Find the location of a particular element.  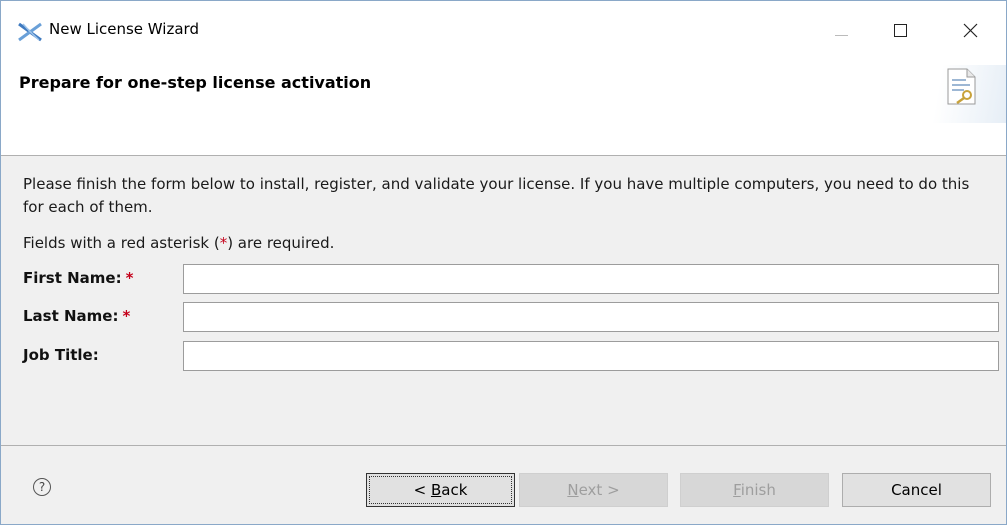

footer-divider is located at coordinates (503, 445).